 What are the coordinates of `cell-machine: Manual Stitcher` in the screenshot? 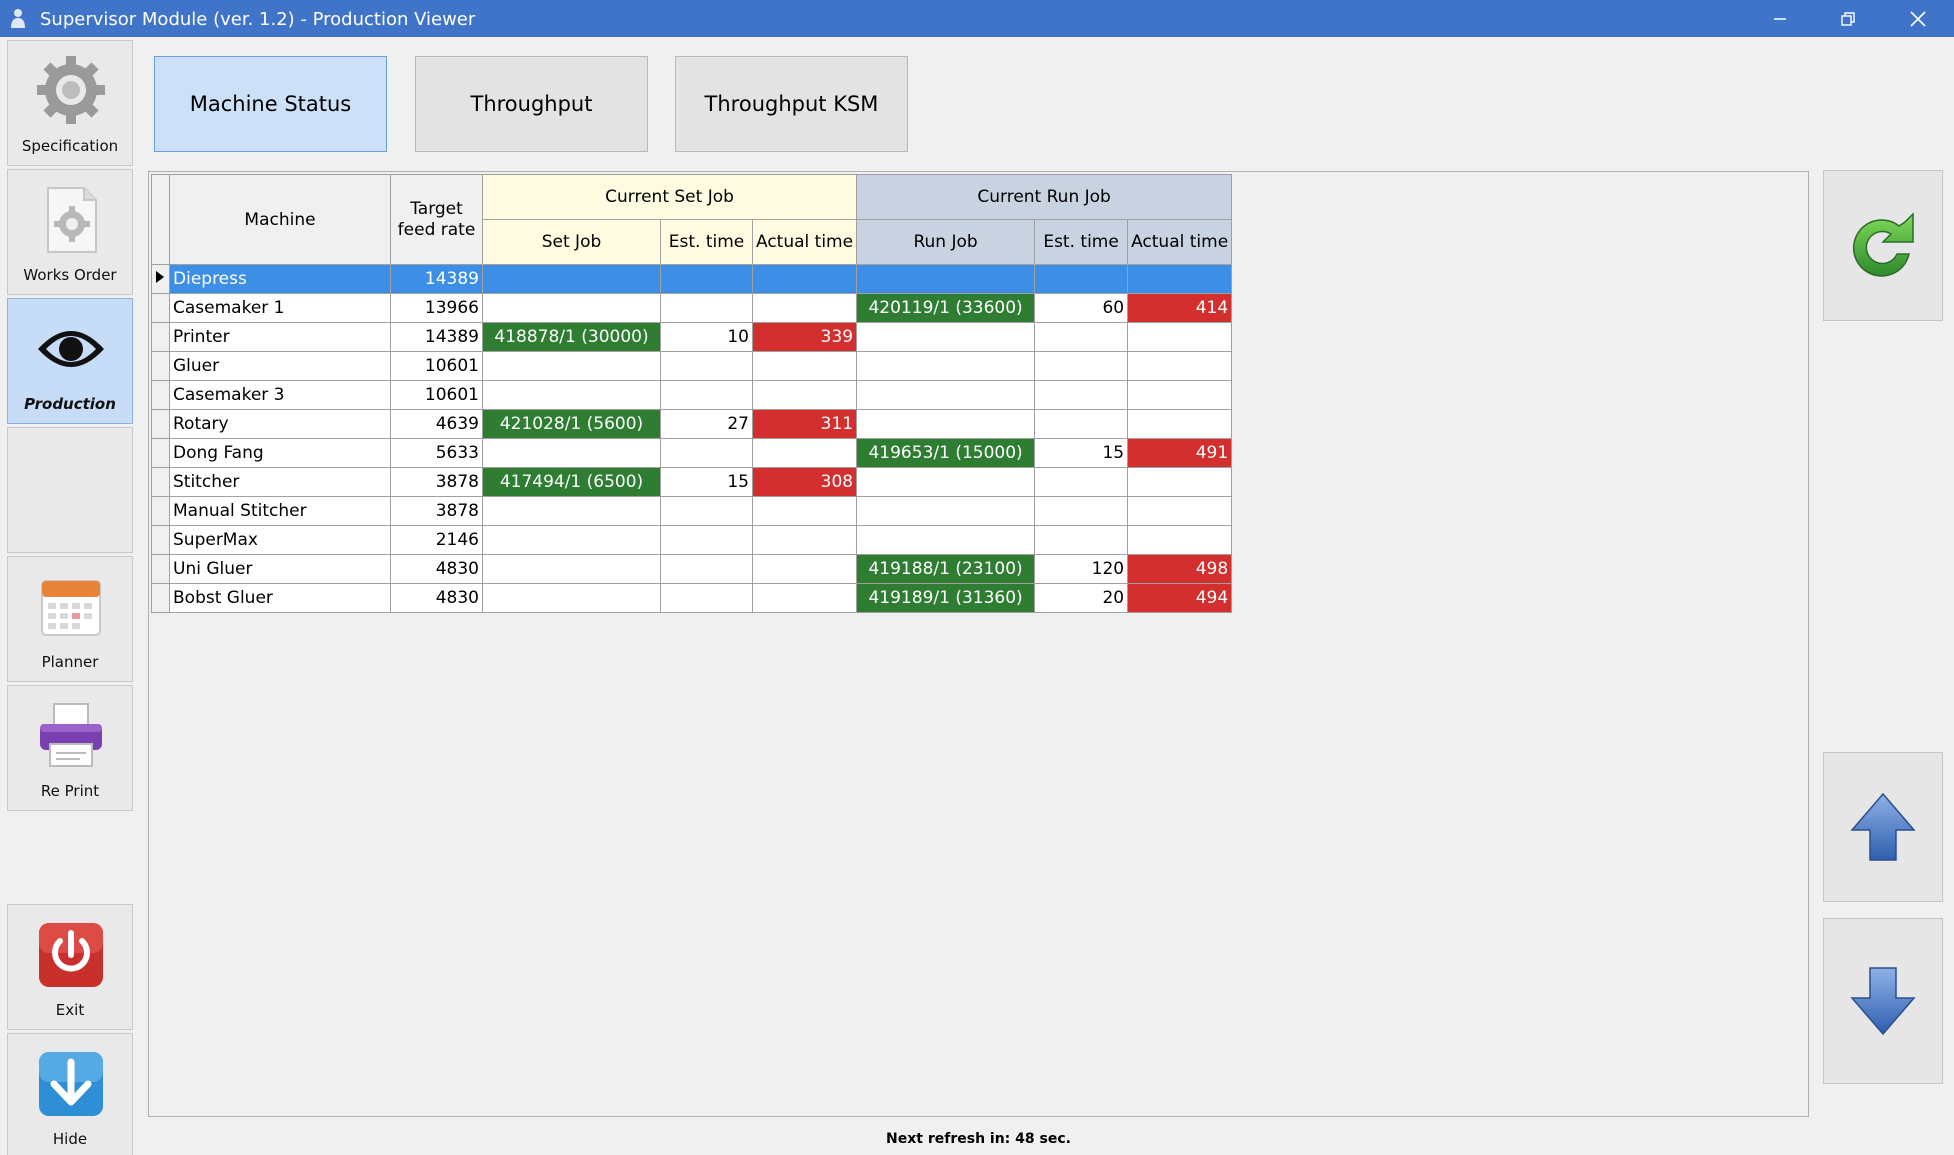 It's located at (280, 511).